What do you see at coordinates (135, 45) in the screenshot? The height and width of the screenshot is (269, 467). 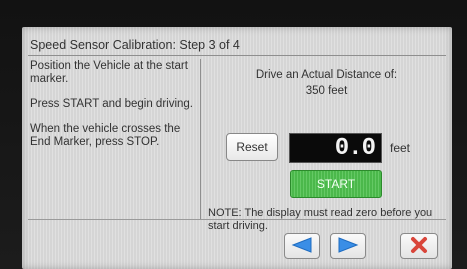 I see `page-title: Speed Sensor Calibration: Step 3 of 4` at bounding box center [135, 45].